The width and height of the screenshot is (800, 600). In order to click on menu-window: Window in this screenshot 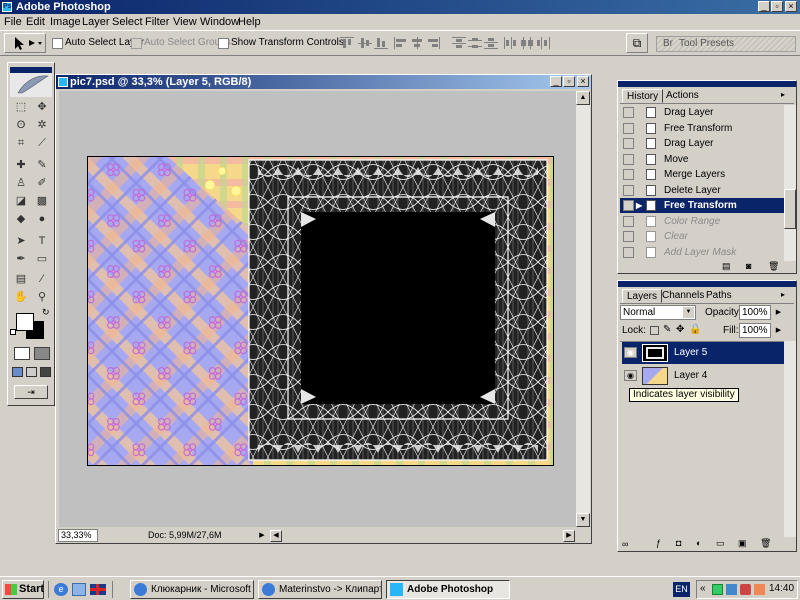, I will do `click(219, 22)`.